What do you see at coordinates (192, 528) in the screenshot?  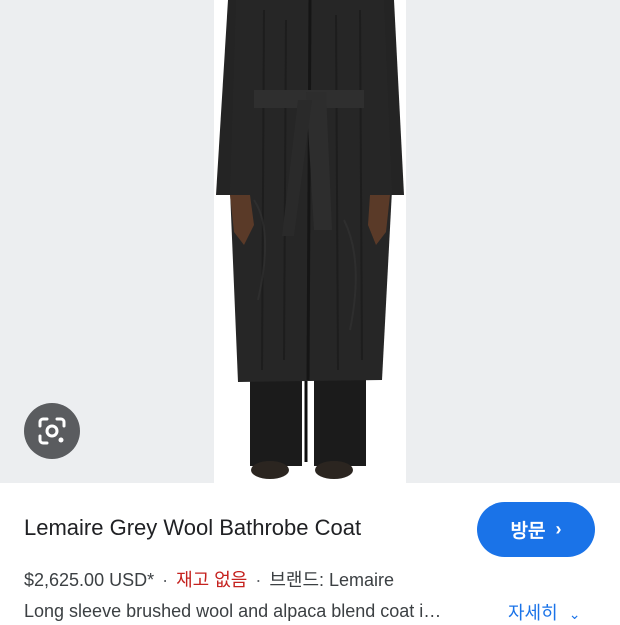 I see `product-title: Lemaire Grey Wool Bathrobe Coat` at bounding box center [192, 528].